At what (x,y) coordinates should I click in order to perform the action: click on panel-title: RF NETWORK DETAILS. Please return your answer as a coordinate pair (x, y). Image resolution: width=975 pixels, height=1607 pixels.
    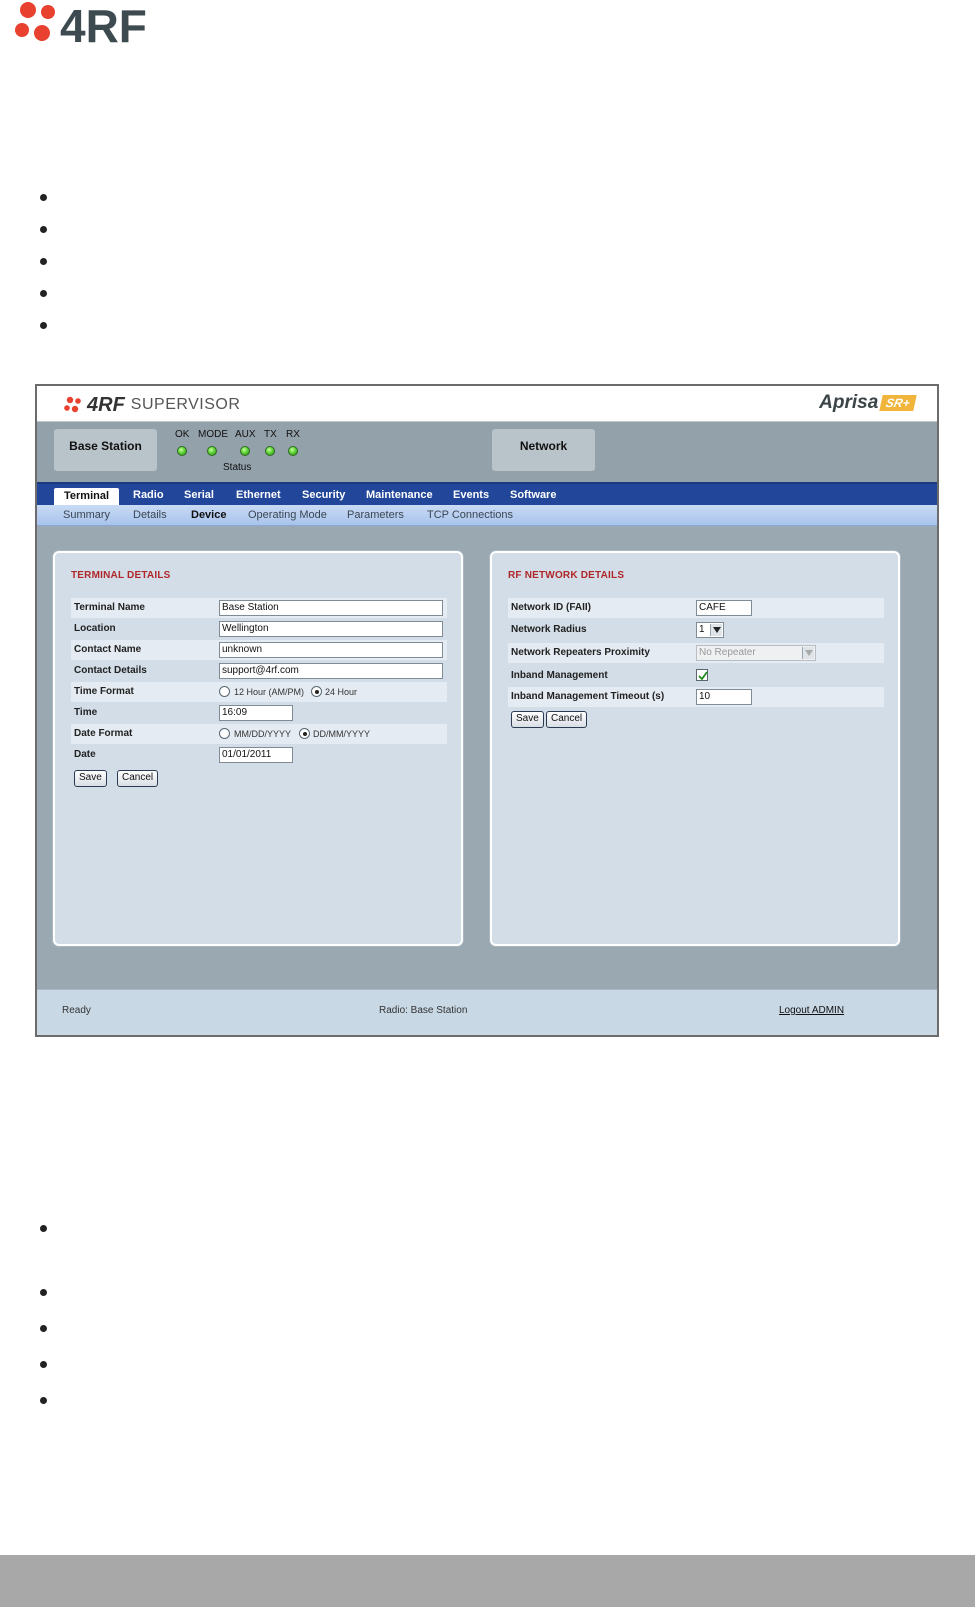
    Looking at the image, I should click on (566, 575).